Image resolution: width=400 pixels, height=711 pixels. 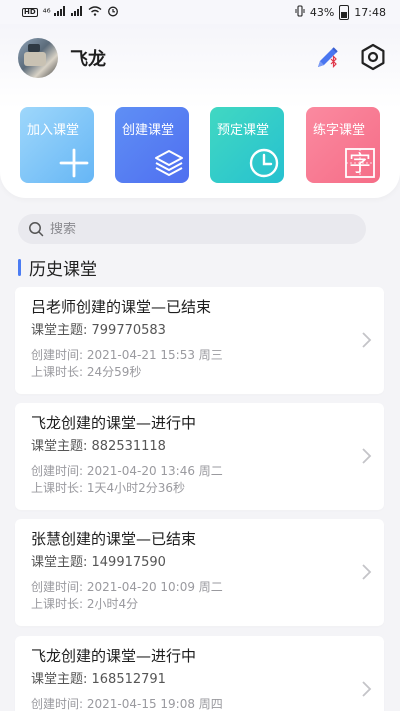 I want to click on class-topic: 课堂主题: 149917590, so click(x=98, y=562).